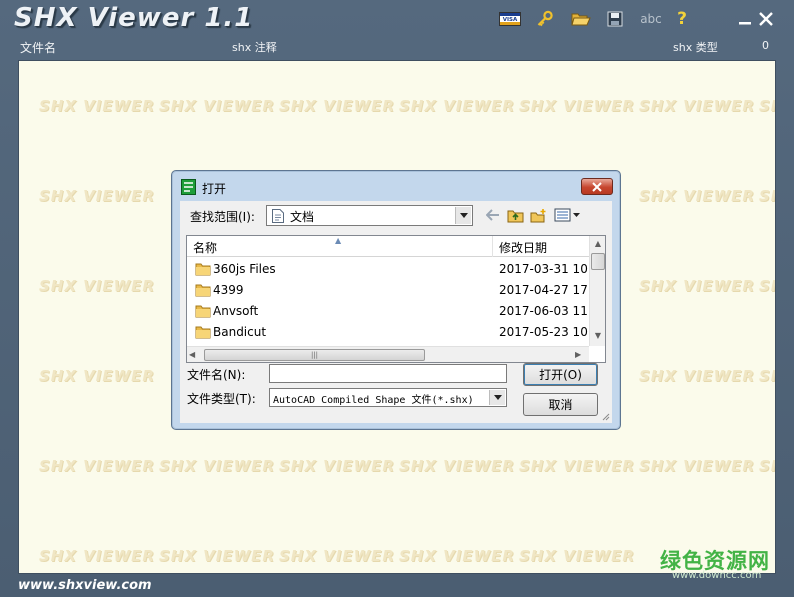 The height and width of the screenshot is (597, 794). I want to click on look-in-value: 文档, so click(302, 217).